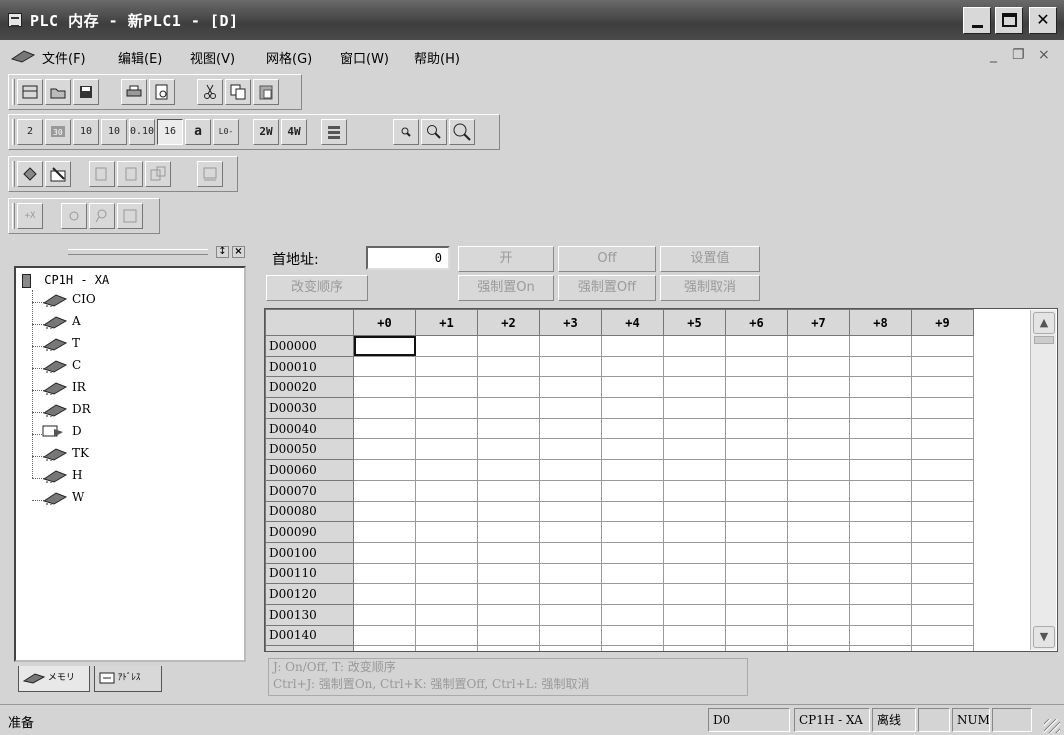 Image resolution: width=1064 pixels, height=735 pixels. Describe the element at coordinates (1043, 480) in the screenshot. I see `vertical-scrollbar: ▲ ▼` at that location.